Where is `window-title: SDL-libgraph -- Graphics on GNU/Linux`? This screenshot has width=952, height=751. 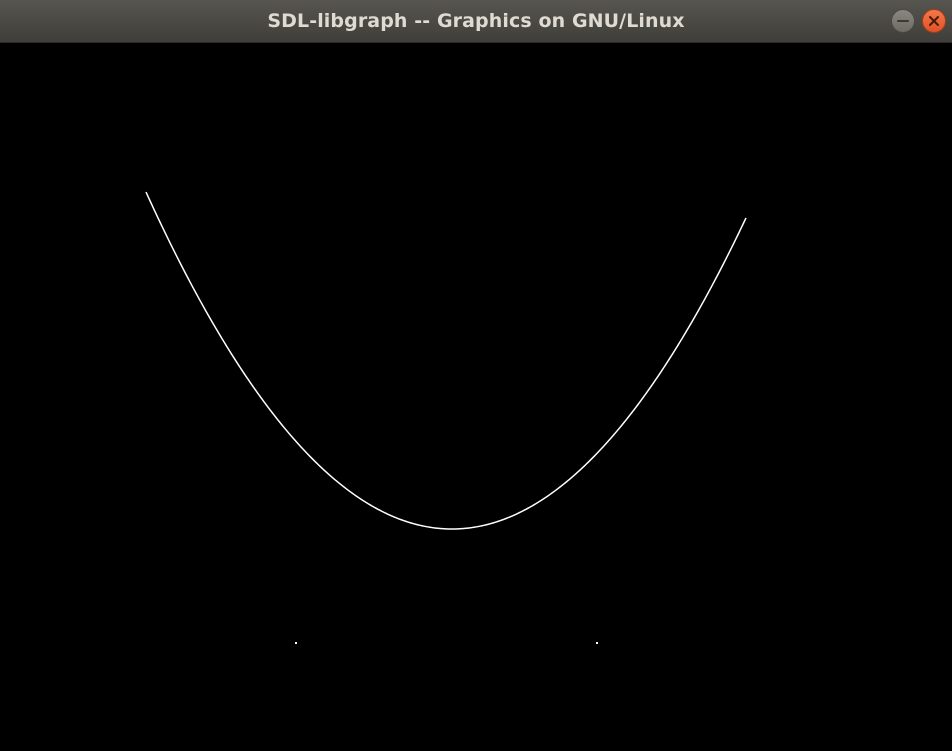
window-title: SDL-libgraph -- Graphics on GNU/Linux is located at coordinates (476, 21).